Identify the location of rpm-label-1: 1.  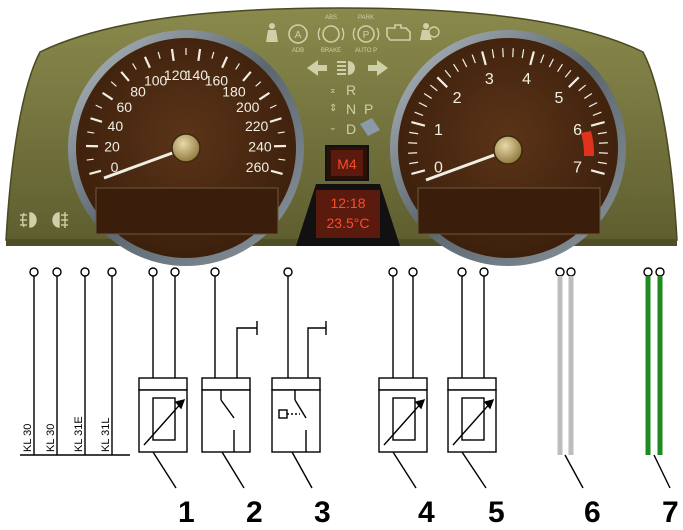
(438, 130).